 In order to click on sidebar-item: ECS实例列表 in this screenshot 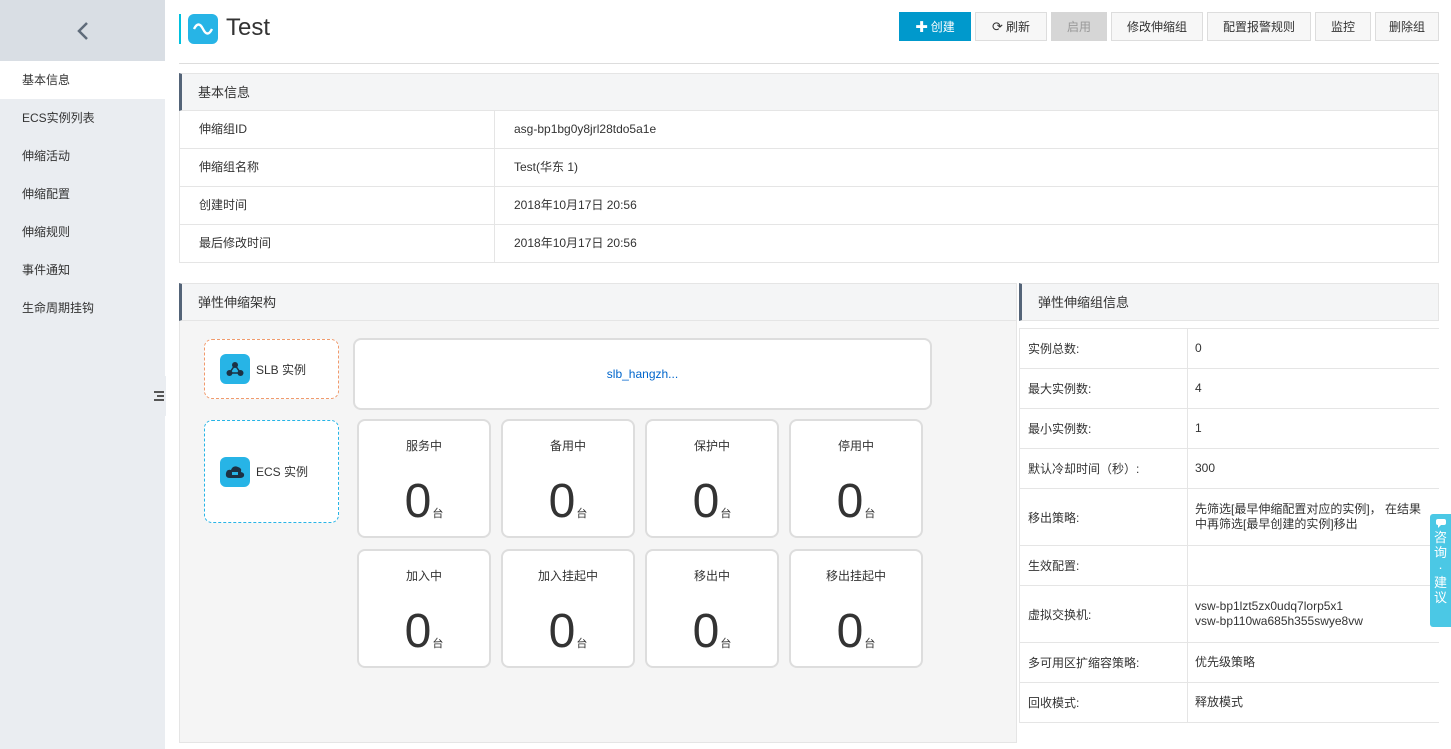, I will do `click(82, 118)`.